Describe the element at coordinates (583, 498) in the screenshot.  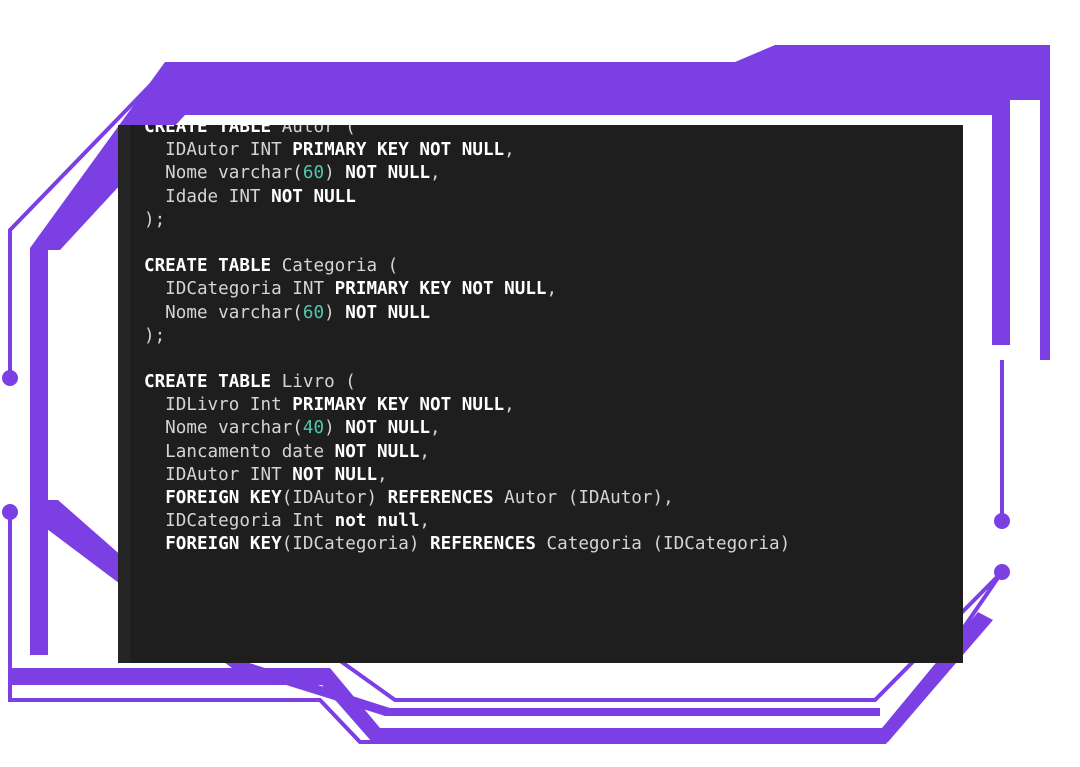
I see `sql-text: Autor (IDAutor),` at that location.